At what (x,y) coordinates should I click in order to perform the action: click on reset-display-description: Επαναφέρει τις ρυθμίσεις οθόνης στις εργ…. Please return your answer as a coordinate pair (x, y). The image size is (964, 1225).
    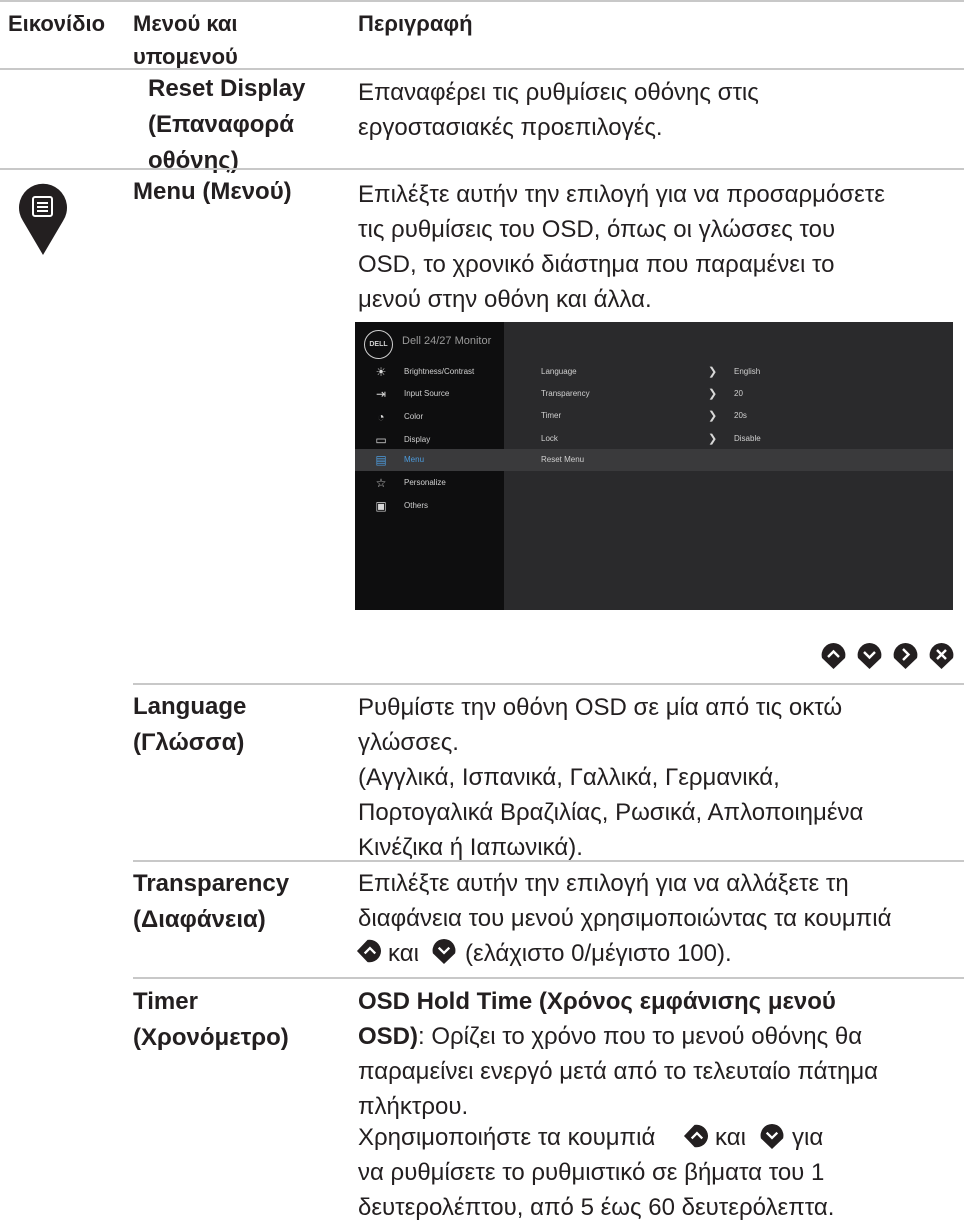
    Looking at the image, I should click on (558, 110).